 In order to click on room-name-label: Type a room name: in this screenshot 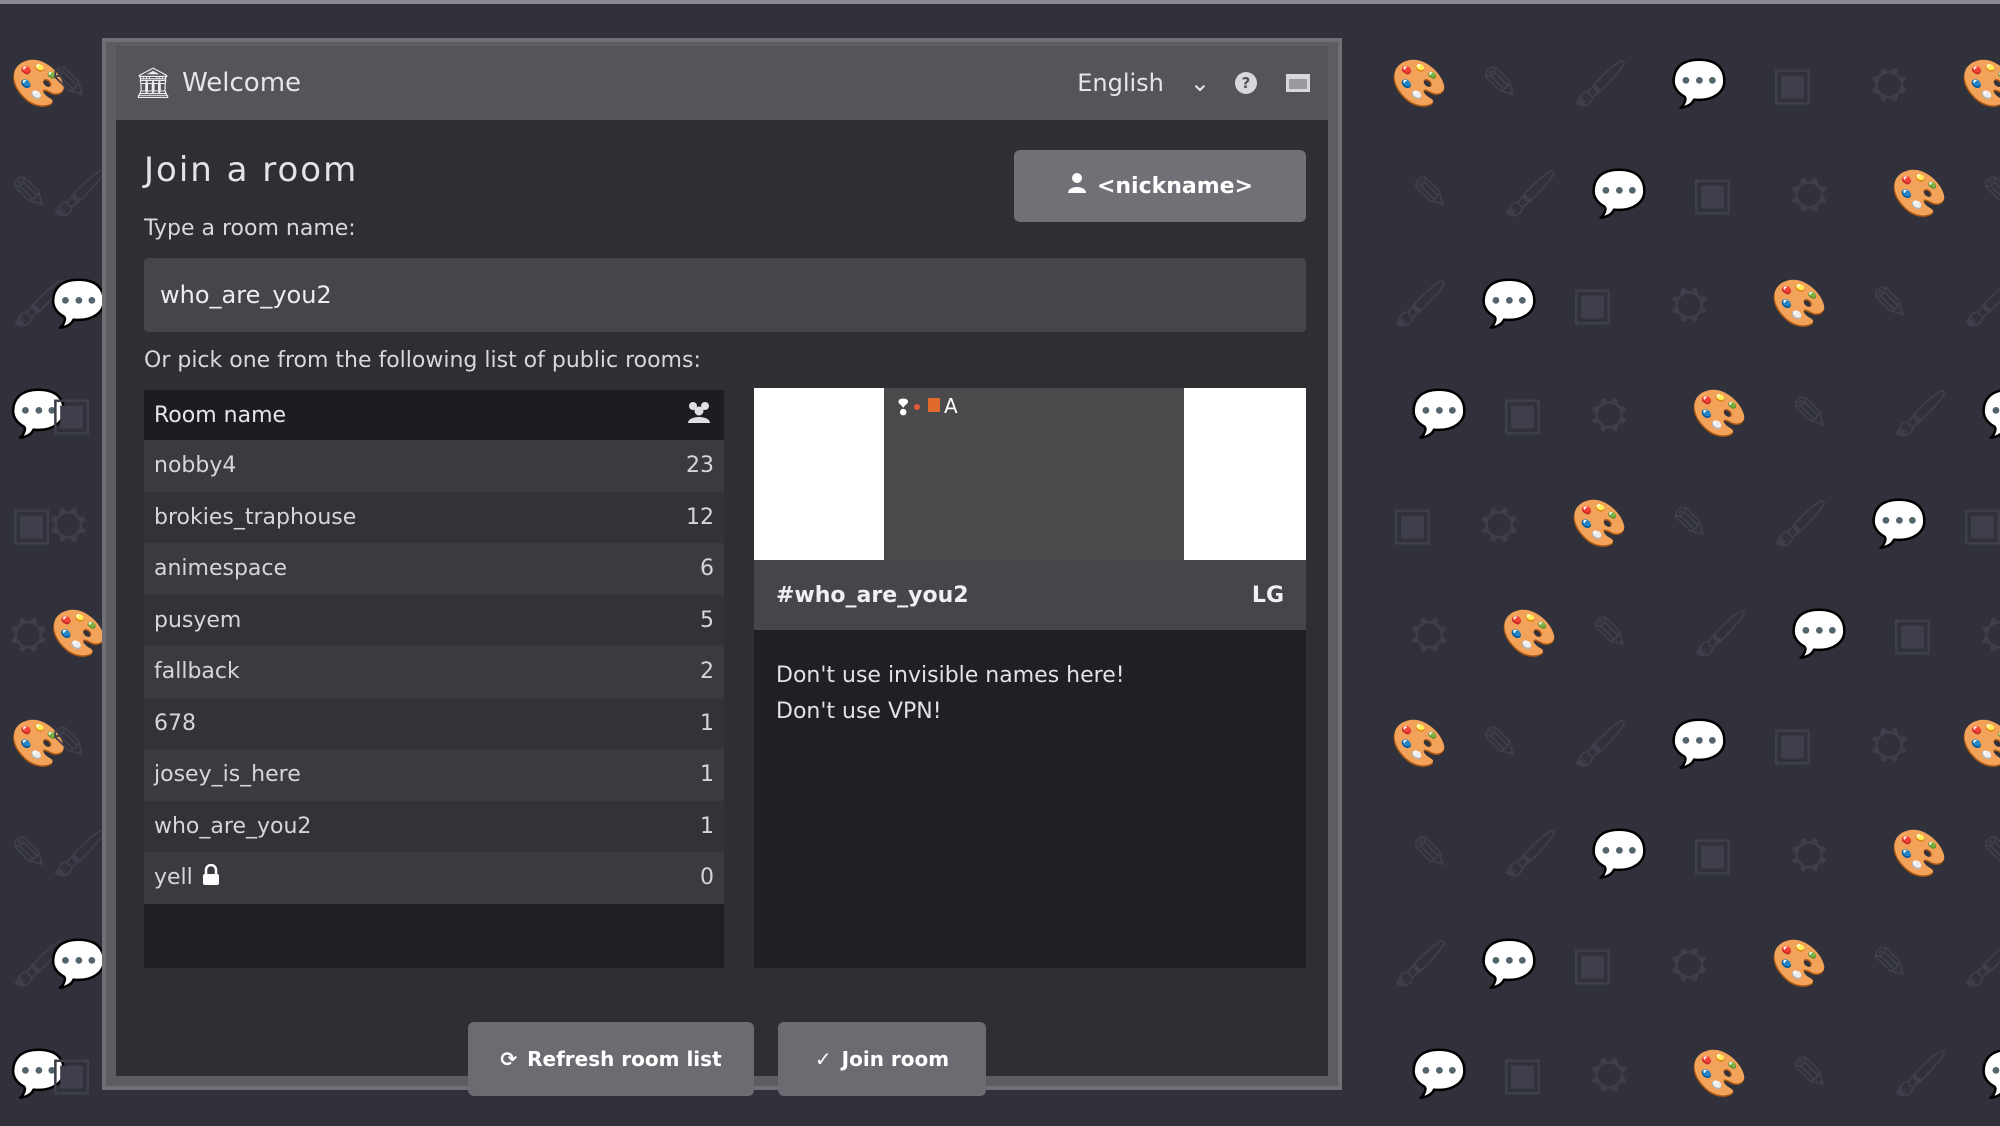, I will do `click(250, 228)`.